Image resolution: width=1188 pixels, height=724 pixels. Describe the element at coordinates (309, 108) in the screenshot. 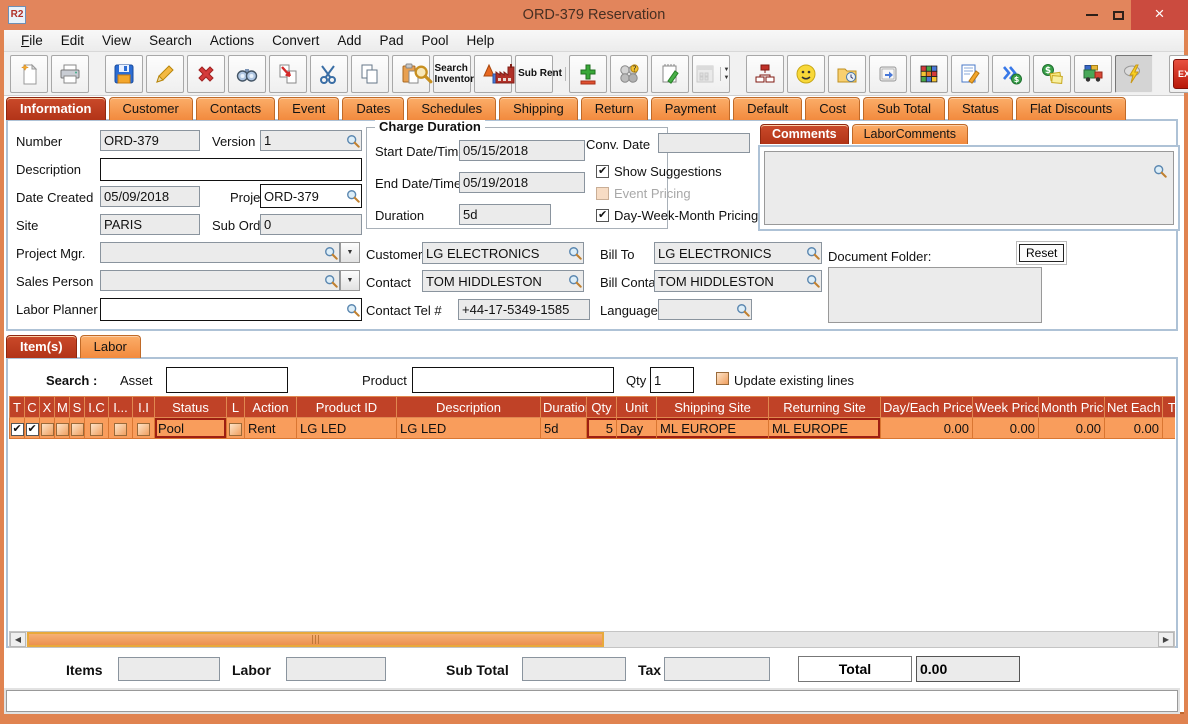

I see `tab-event: Event` at that location.